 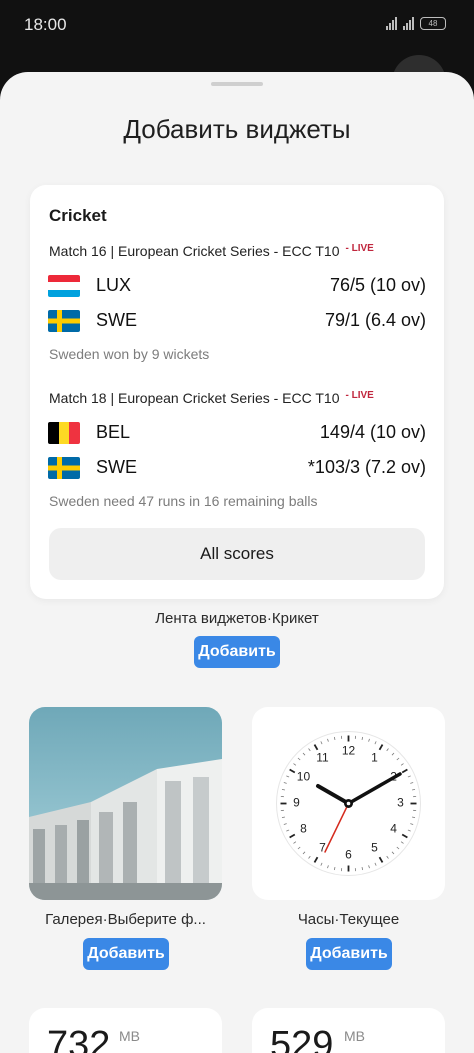 I want to click on clock-numeral: 4, so click(x=393, y=829).